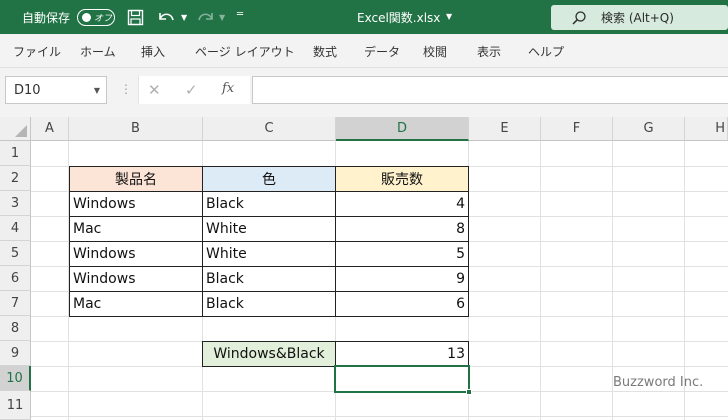  Describe the element at coordinates (402, 354) in the screenshot. I see `criteria-result-cell: 13` at that location.